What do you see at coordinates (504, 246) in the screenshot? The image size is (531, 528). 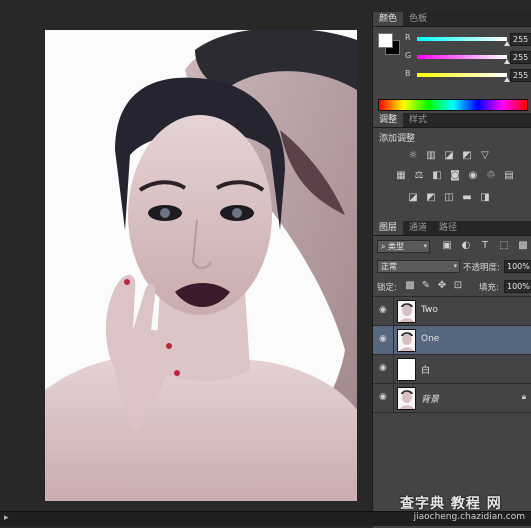 I see `shape-filter-icon: ⬚` at bounding box center [504, 246].